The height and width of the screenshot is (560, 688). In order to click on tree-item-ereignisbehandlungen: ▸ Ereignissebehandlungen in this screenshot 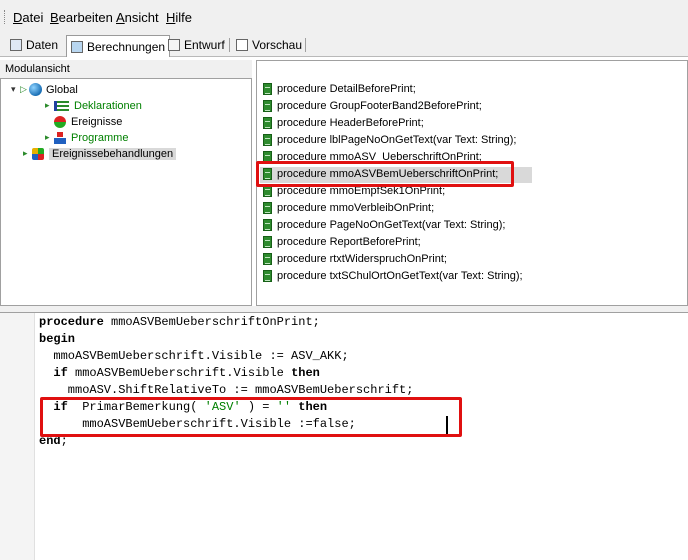, I will do `click(100, 153)`.